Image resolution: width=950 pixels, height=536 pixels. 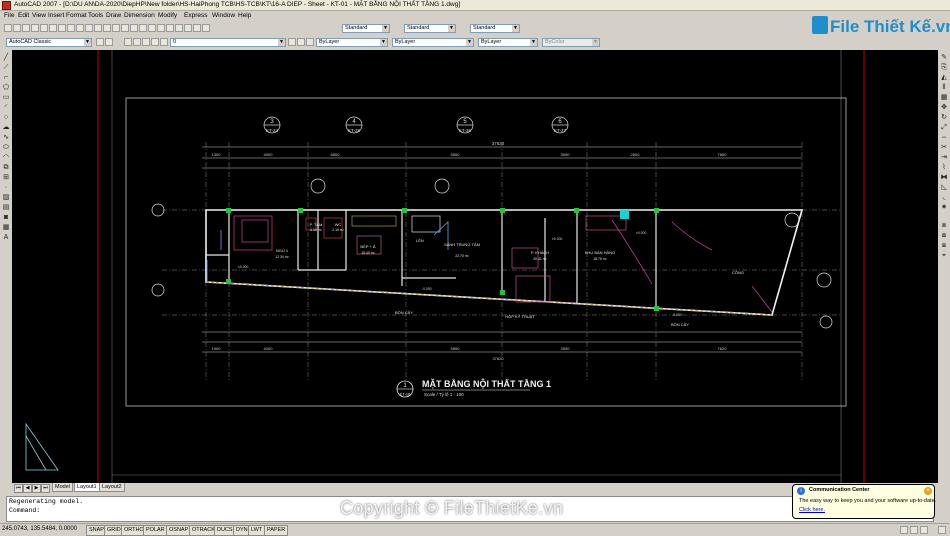 I want to click on menu-tools: Tools, so click(x=95, y=15).